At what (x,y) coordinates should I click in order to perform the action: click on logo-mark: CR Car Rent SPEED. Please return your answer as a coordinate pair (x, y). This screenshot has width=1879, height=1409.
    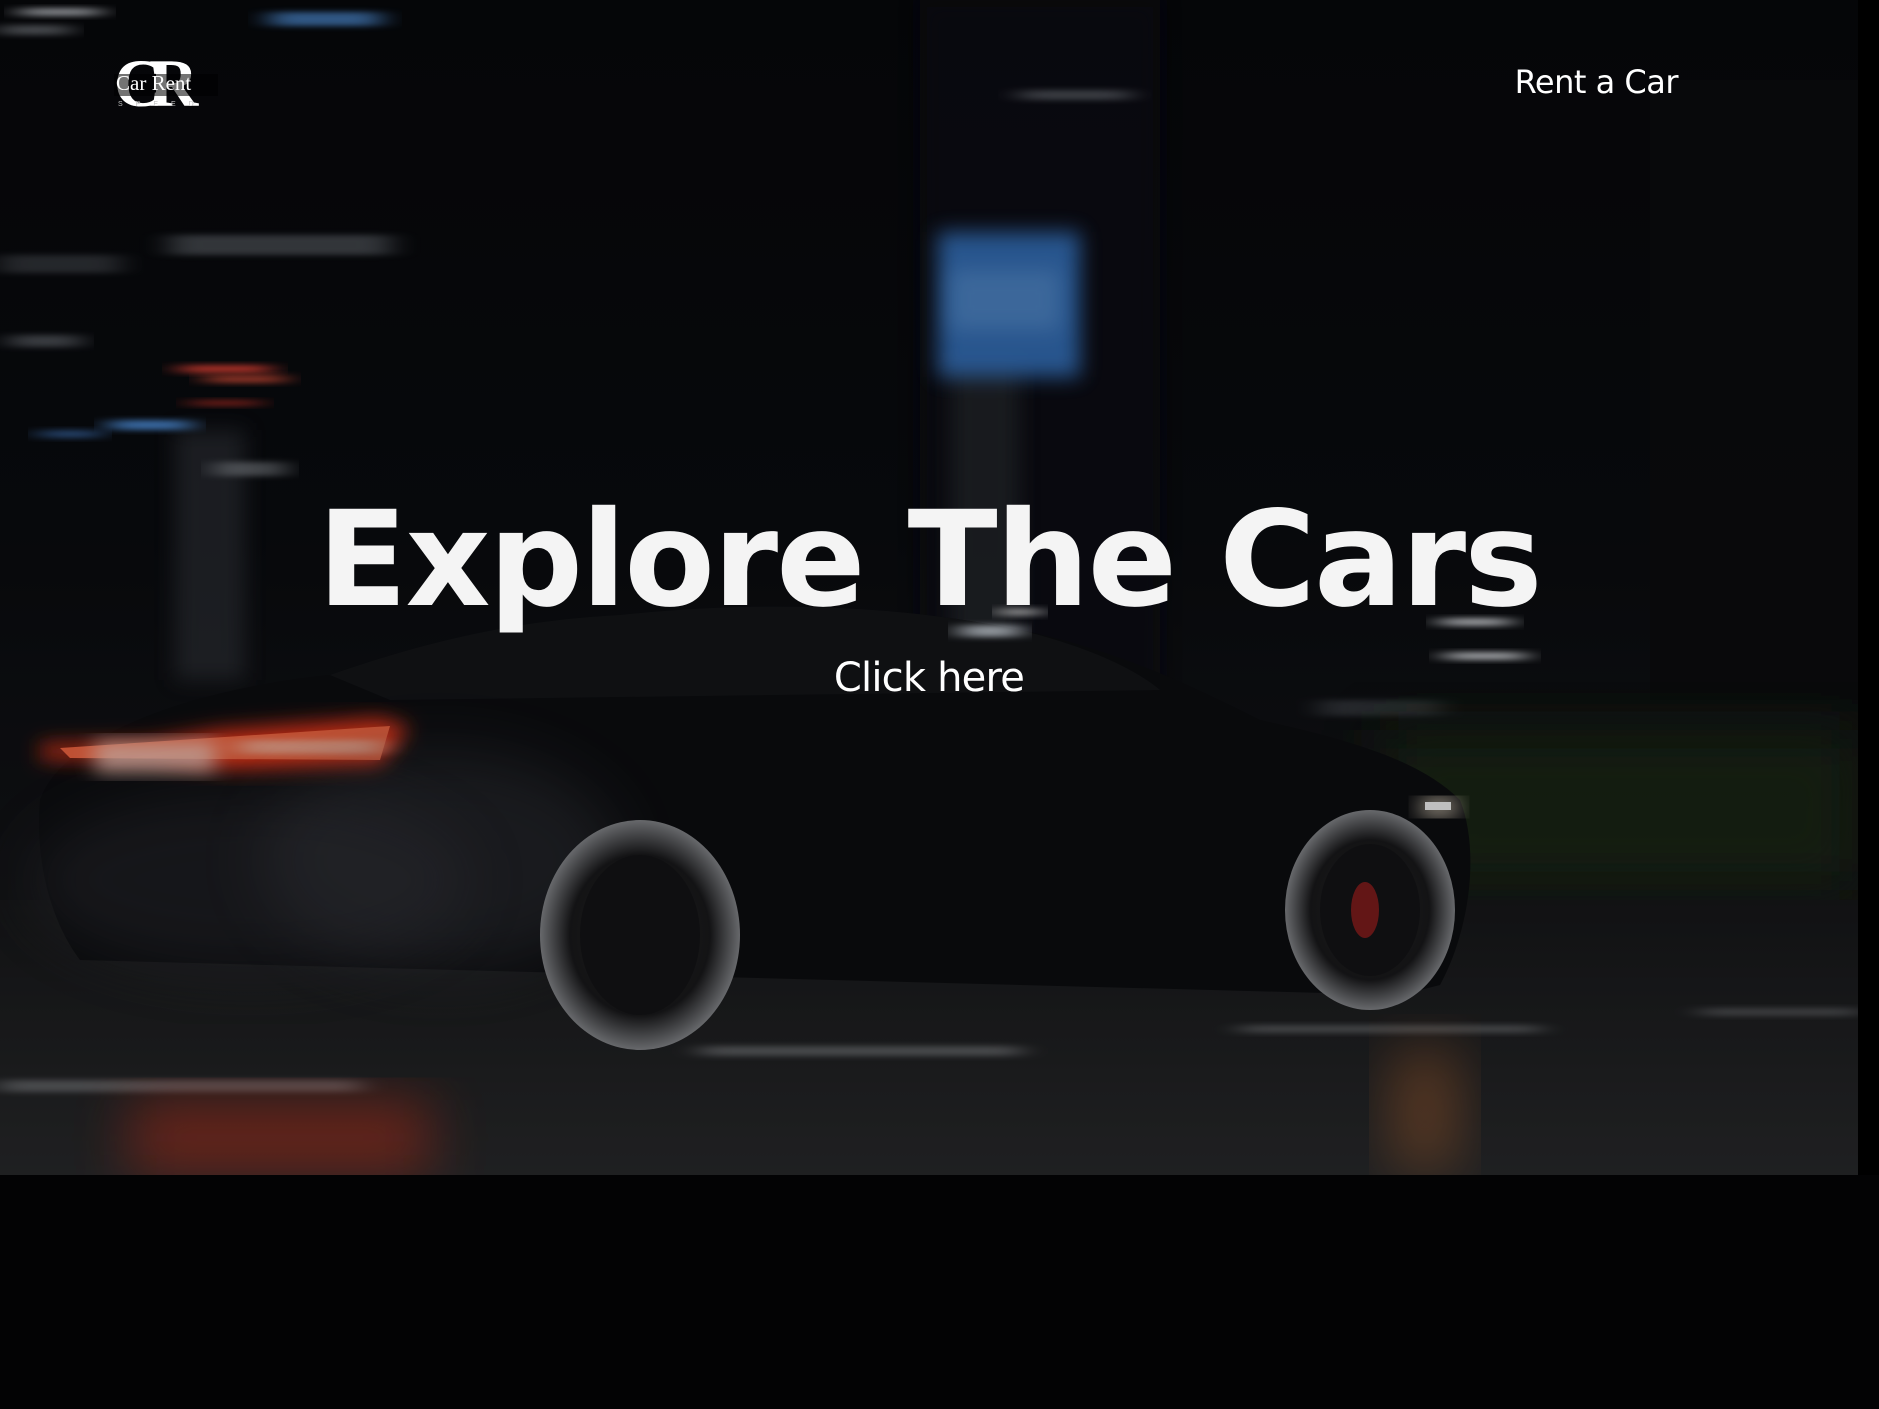
    Looking at the image, I should click on (166, 83).